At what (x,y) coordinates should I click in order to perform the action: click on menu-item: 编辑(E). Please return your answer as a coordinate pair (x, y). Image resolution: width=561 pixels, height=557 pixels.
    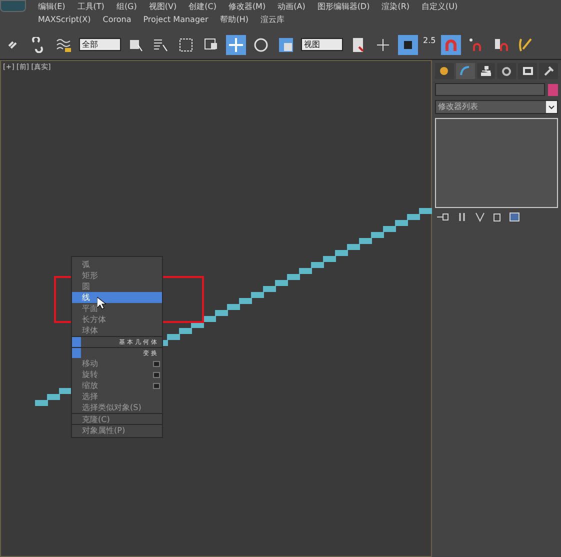
    Looking at the image, I should click on (52, 6).